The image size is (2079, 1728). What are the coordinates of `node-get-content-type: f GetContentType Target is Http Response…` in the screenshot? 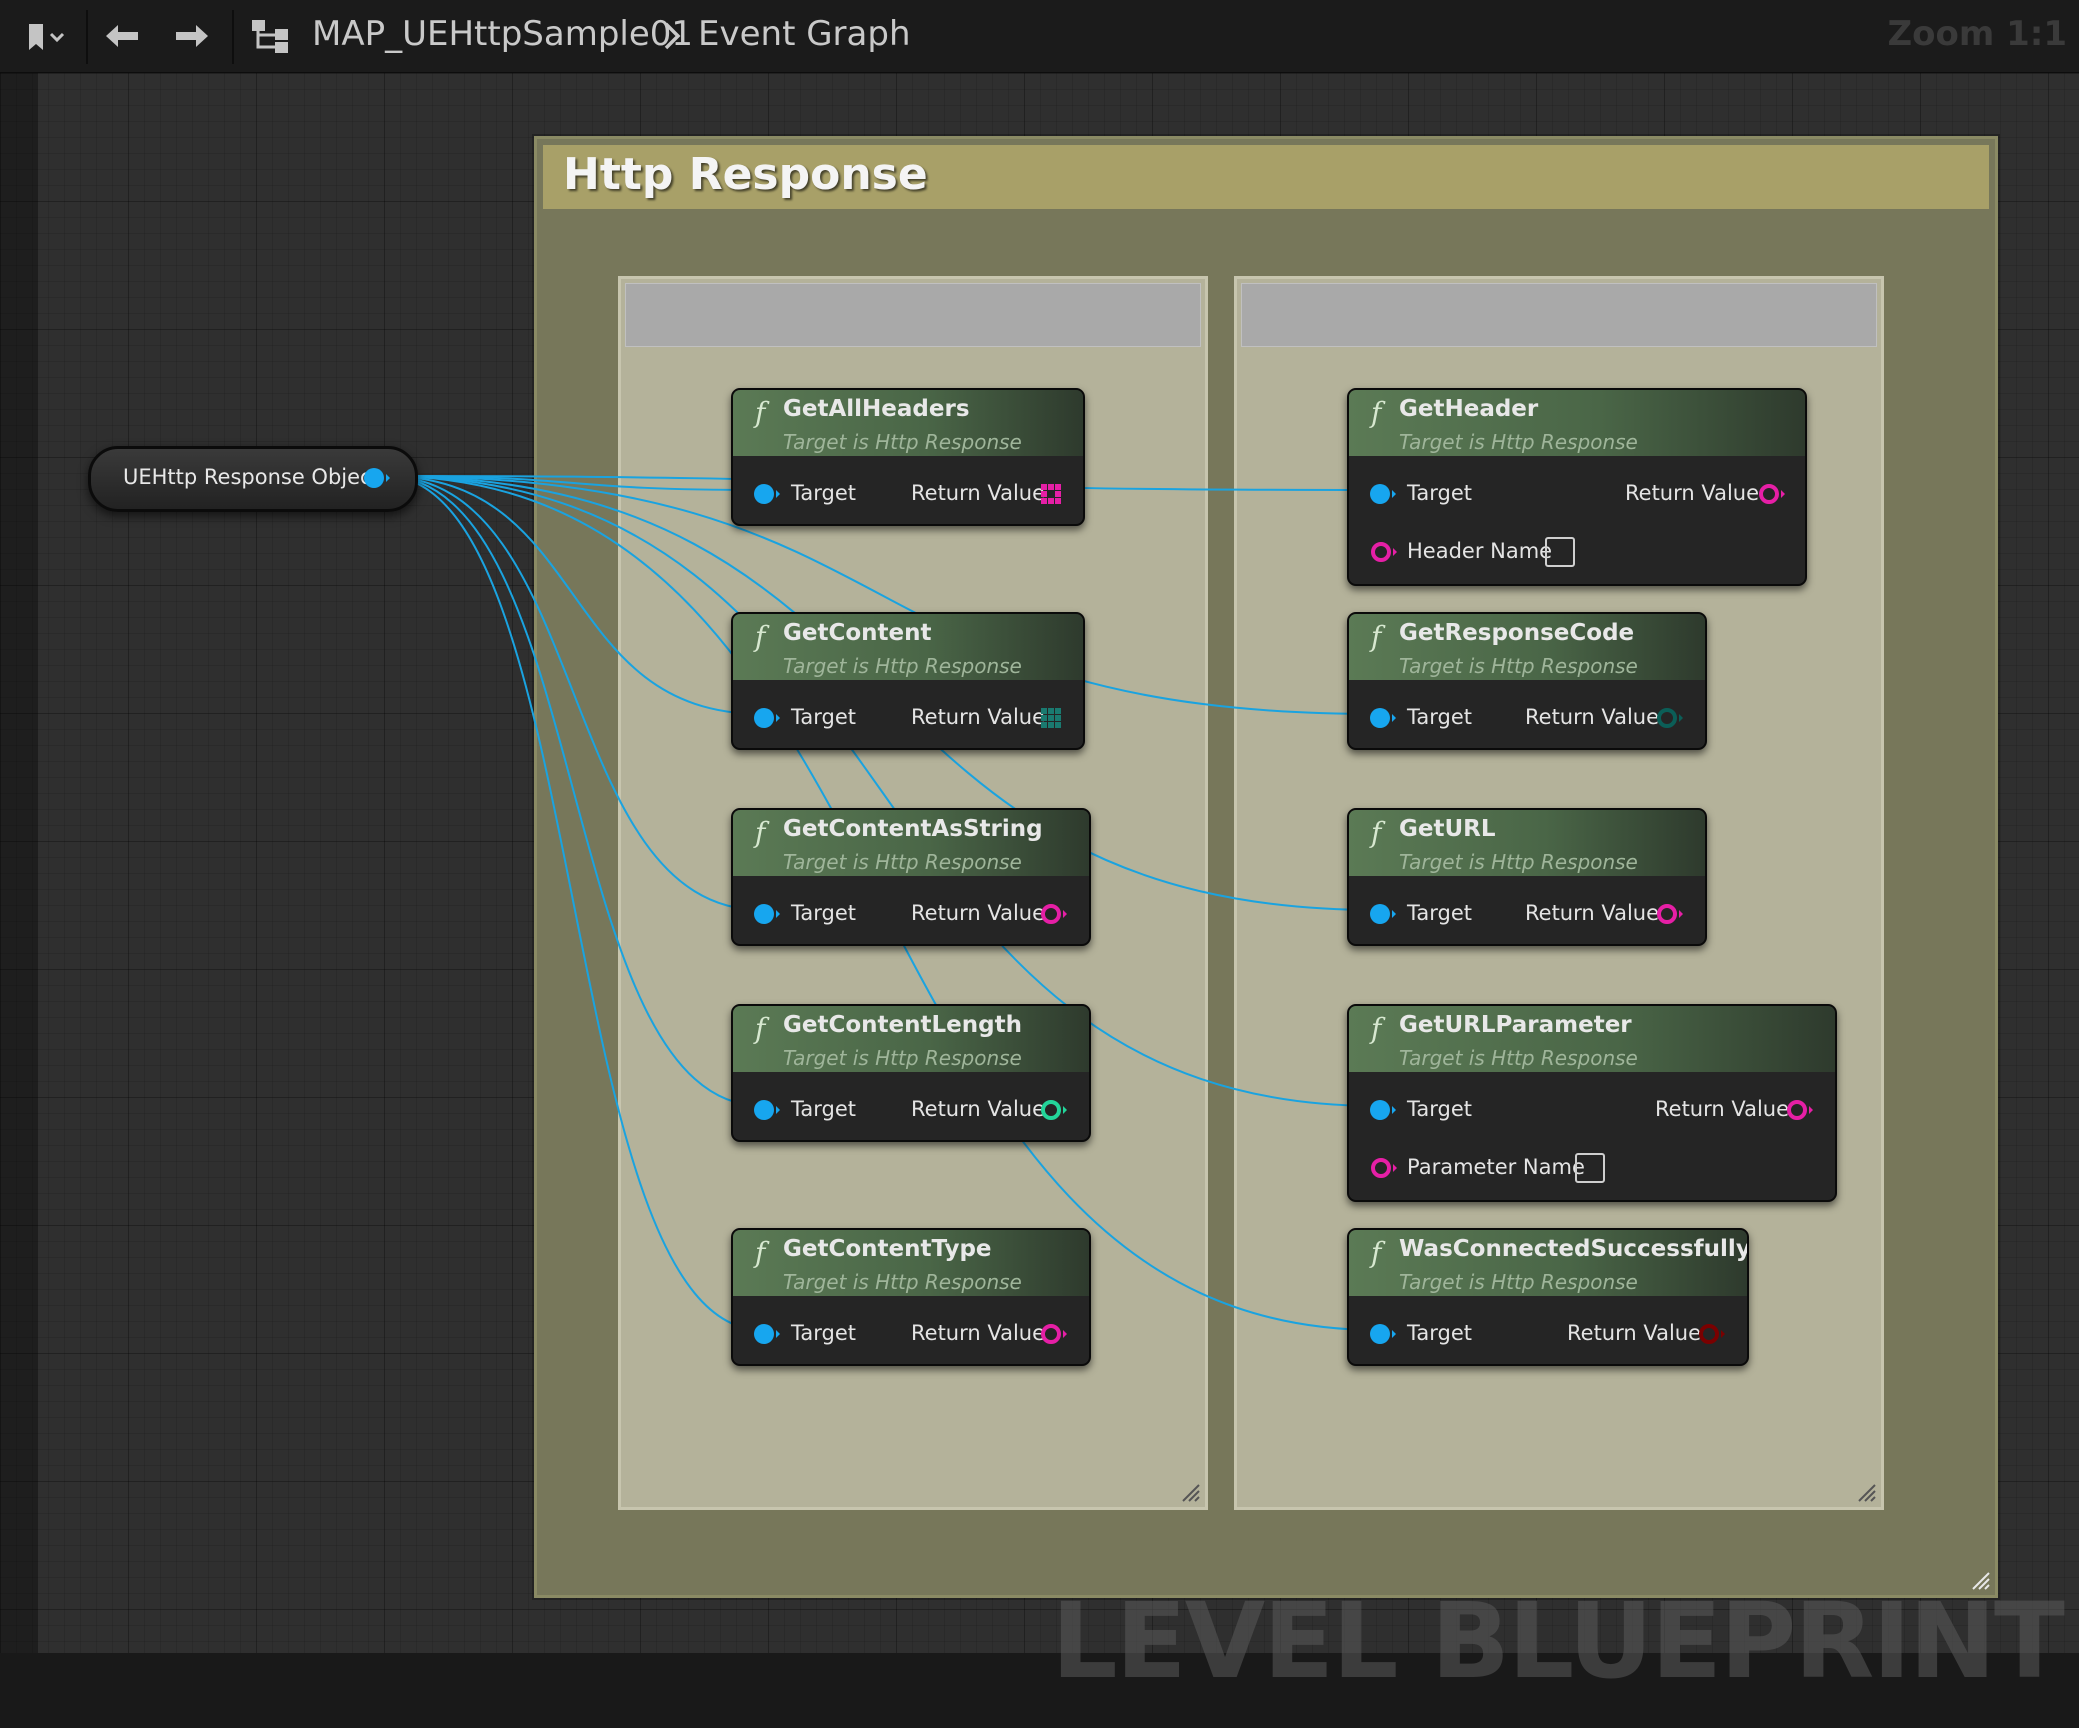 It's located at (911, 1297).